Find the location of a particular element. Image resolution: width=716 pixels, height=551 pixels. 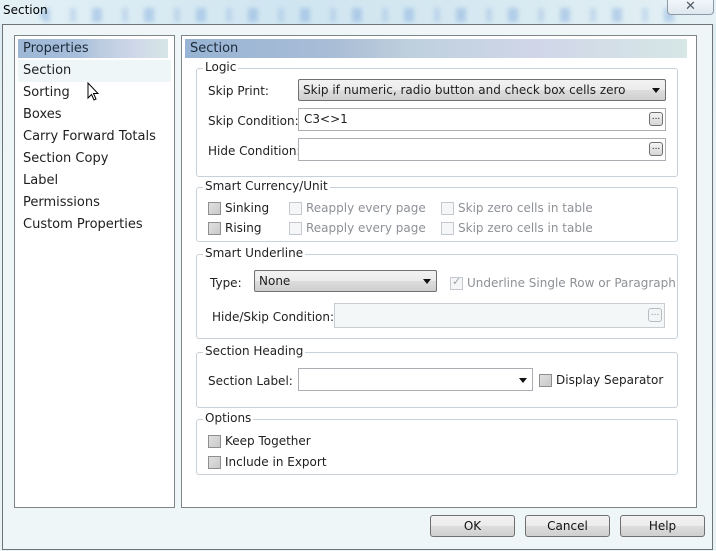

type-label: Type: is located at coordinates (226, 283).